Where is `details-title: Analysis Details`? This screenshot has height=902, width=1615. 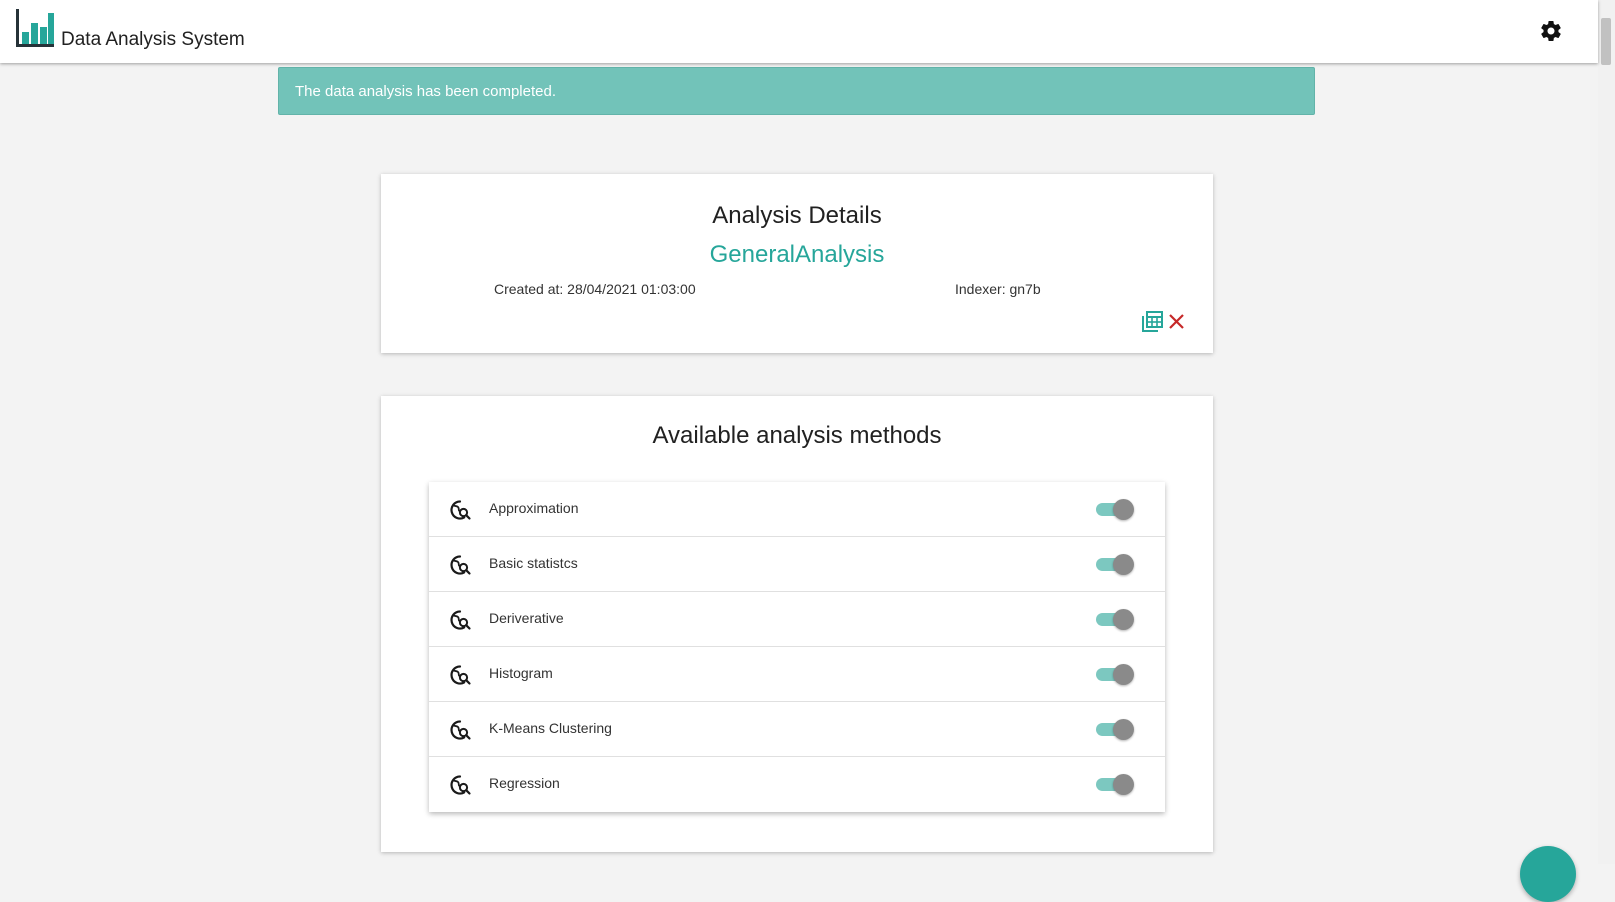 details-title: Analysis Details is located at coordinates (797, 215).